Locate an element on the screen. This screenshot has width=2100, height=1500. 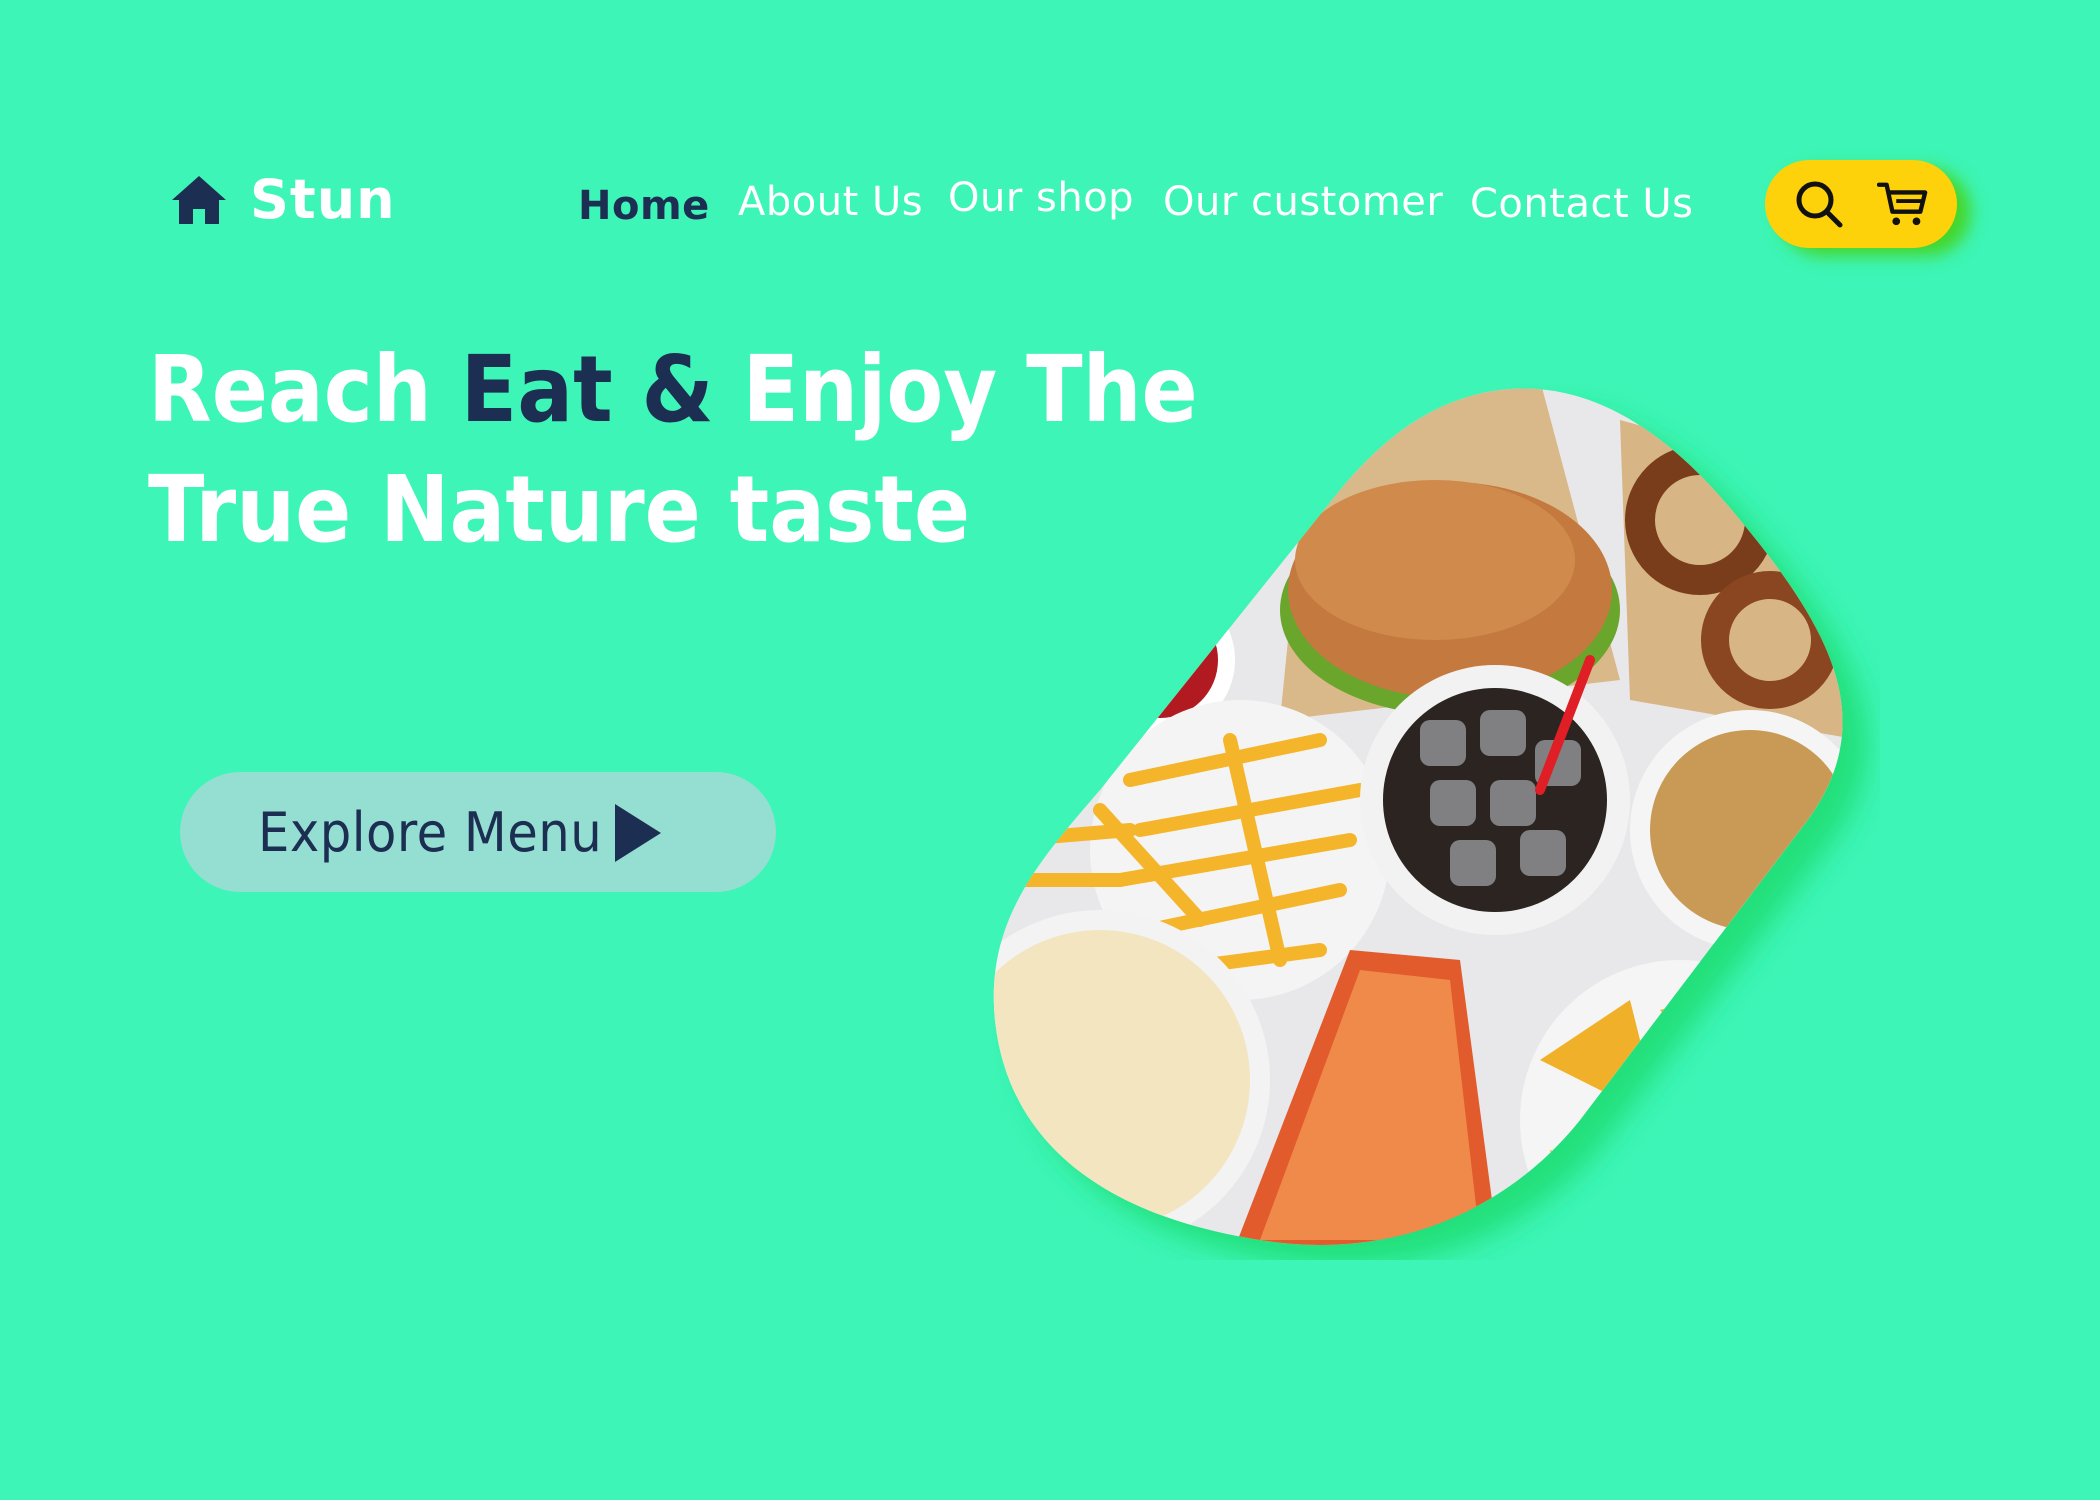
nav-item-contact-us: Contact Us is located at coordinates (1581, 204).